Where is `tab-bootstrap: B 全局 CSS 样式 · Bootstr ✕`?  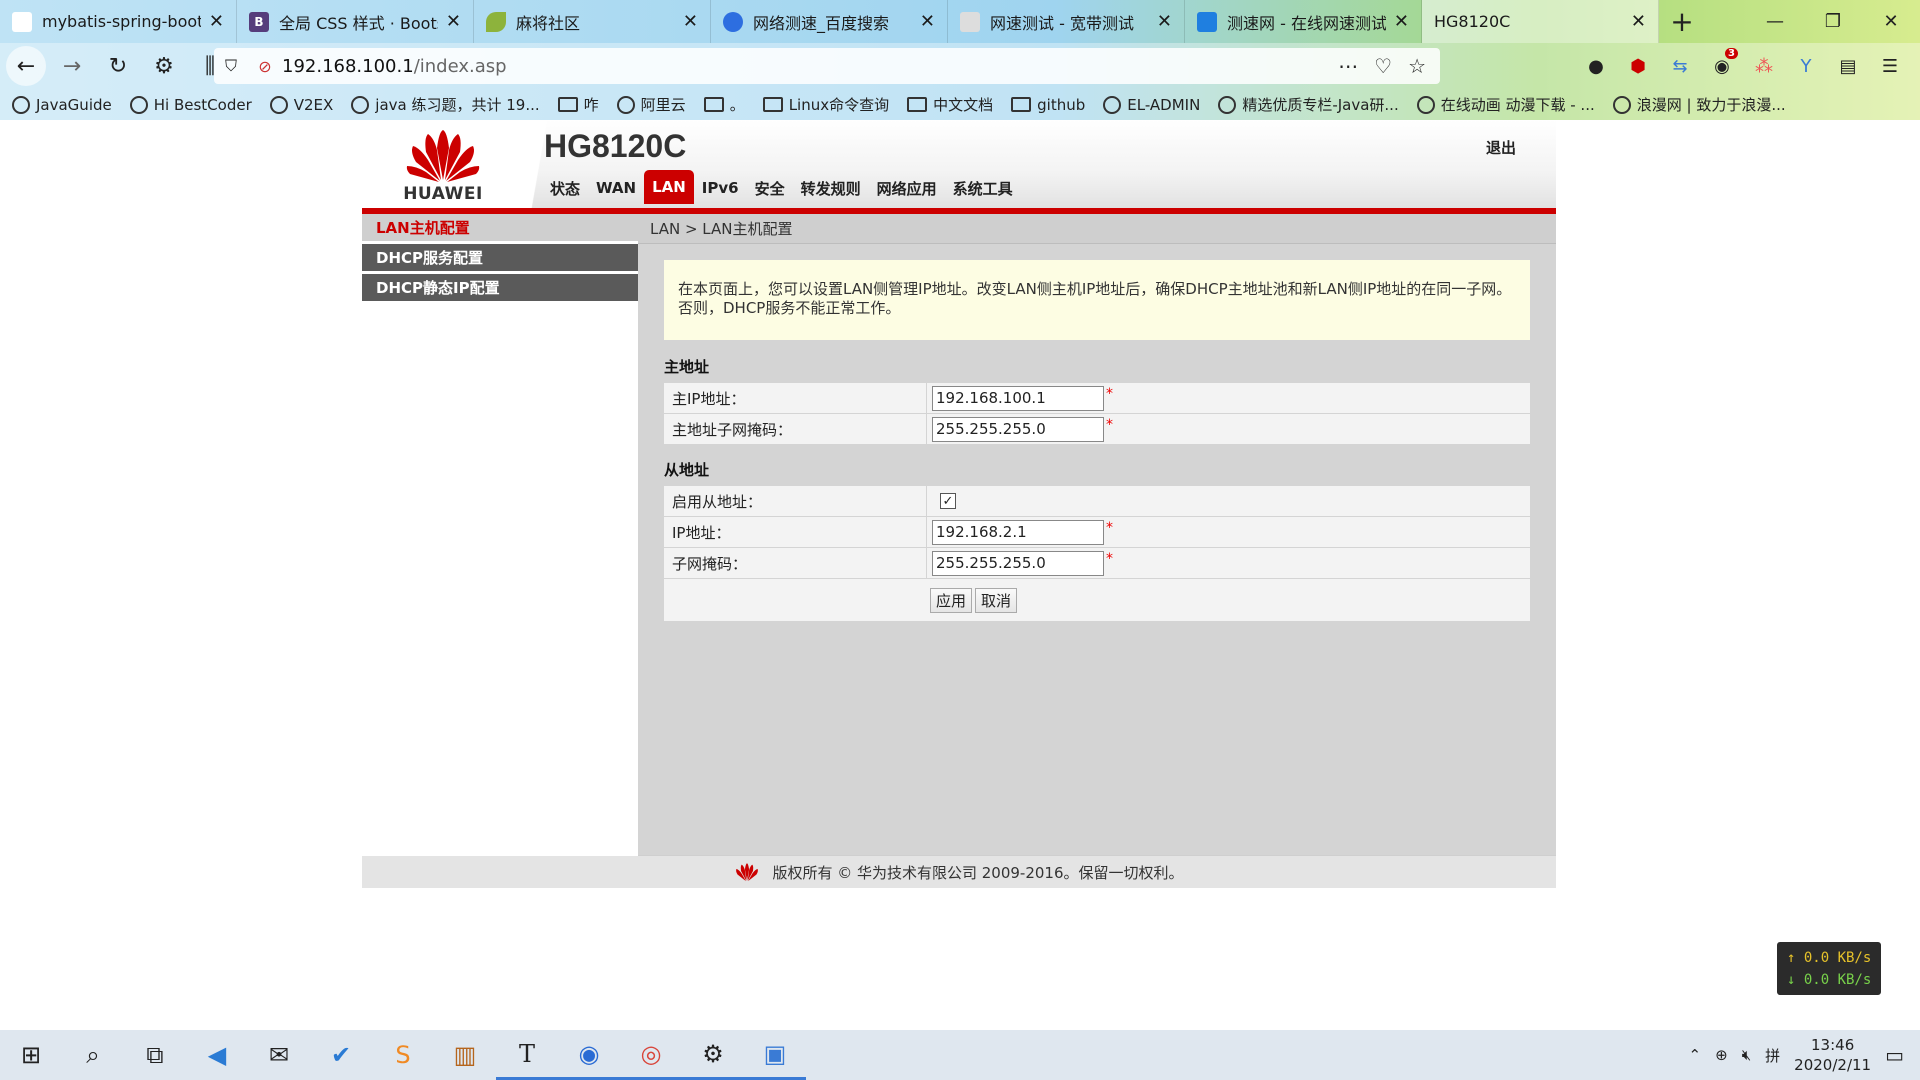 tab-bootstrap: B 全局 CSS 样式 · Bootstr ✕ is located at coordinates (355, 21).